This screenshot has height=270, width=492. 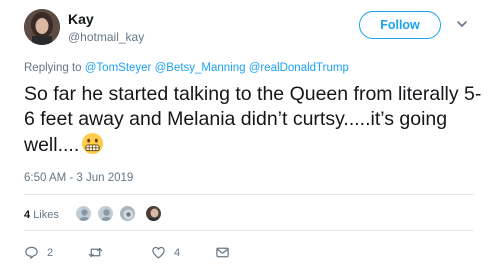 What do you see at coordinates (27, 215) in the screenshot?
I see `likes-number: 4` at bounding box center [27, 215].